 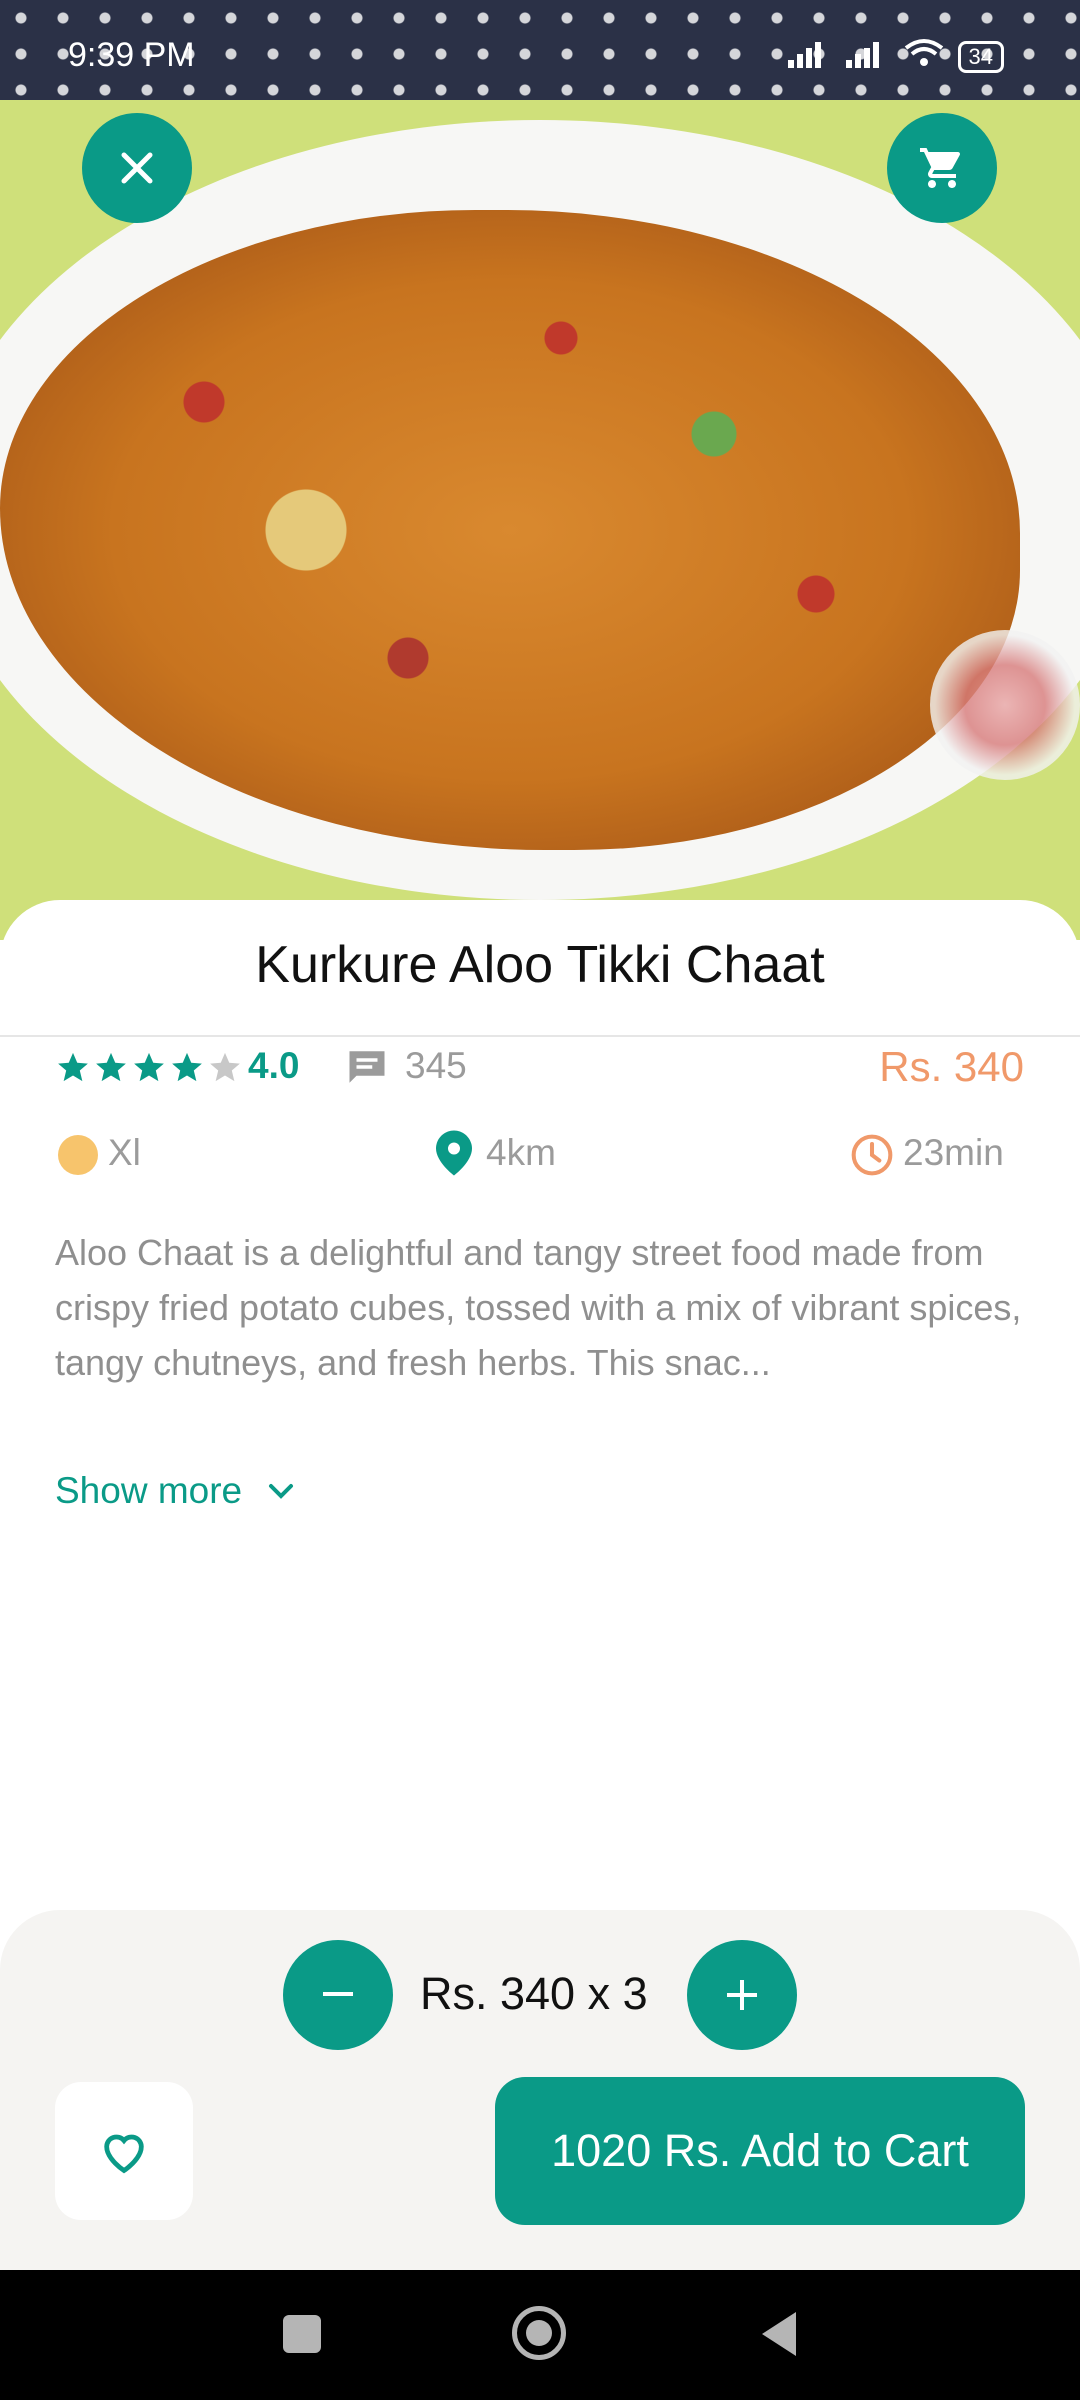 I want to click on product-title: Kurkure Aloo Tikki Chaat, so click(x=540, y=965).